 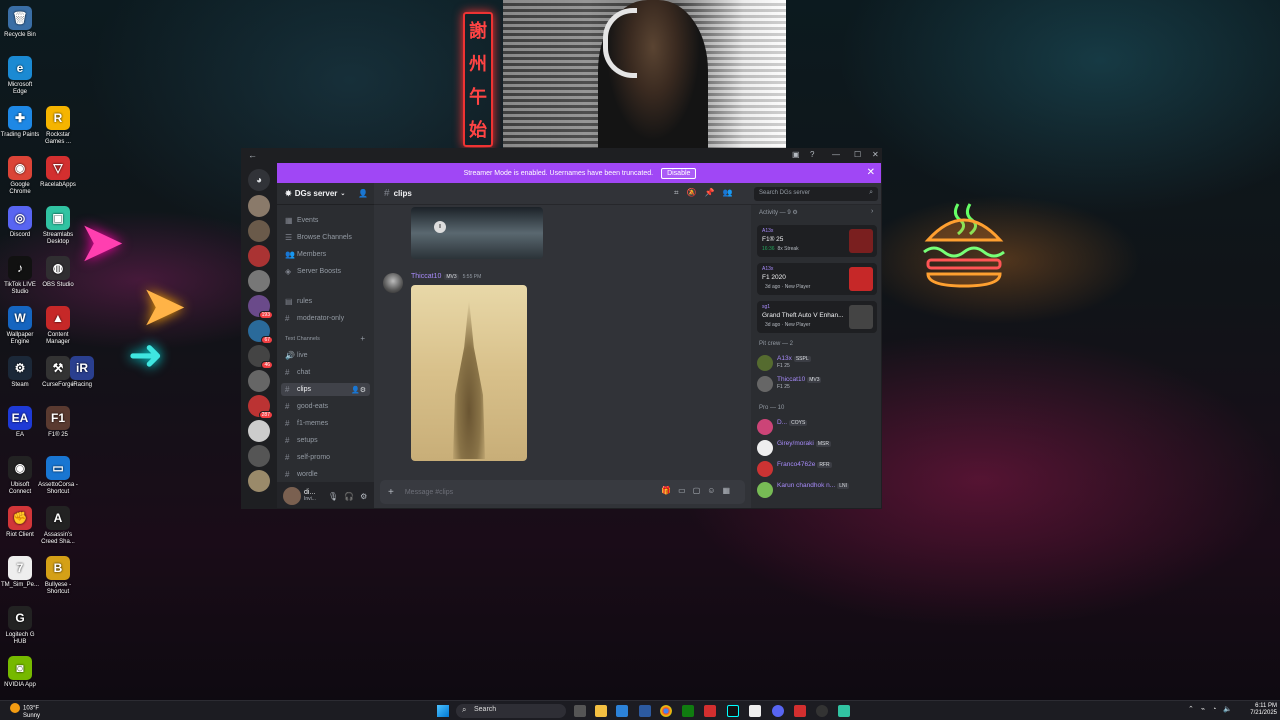 I want to click on desktop-icon: ▽ RacelabApps, so click(x=58, y=172).